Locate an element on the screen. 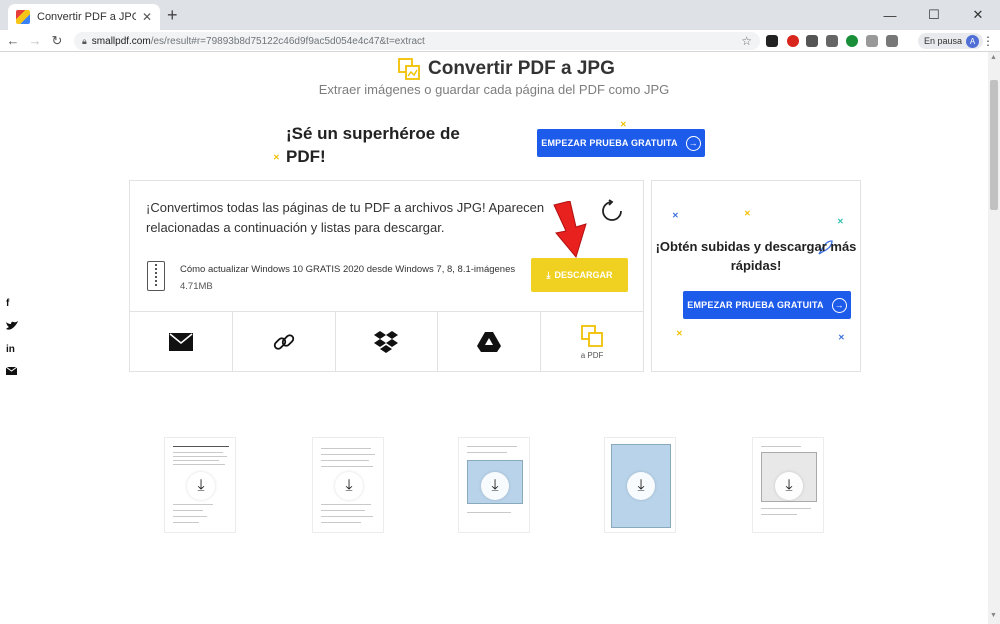 This screenshot has width=1000, height=624. avatar: A is located at coordinates (973, 41).